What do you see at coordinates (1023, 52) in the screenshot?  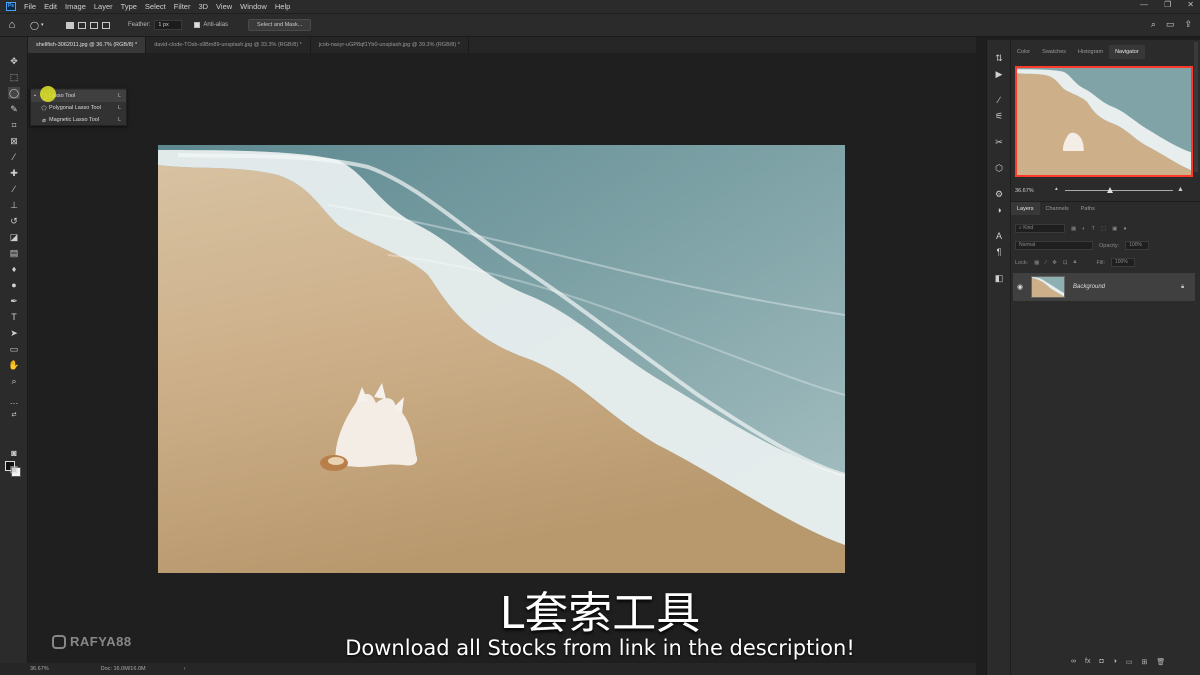 I see `tab-color: Color` at bounding box center [1023, 52].